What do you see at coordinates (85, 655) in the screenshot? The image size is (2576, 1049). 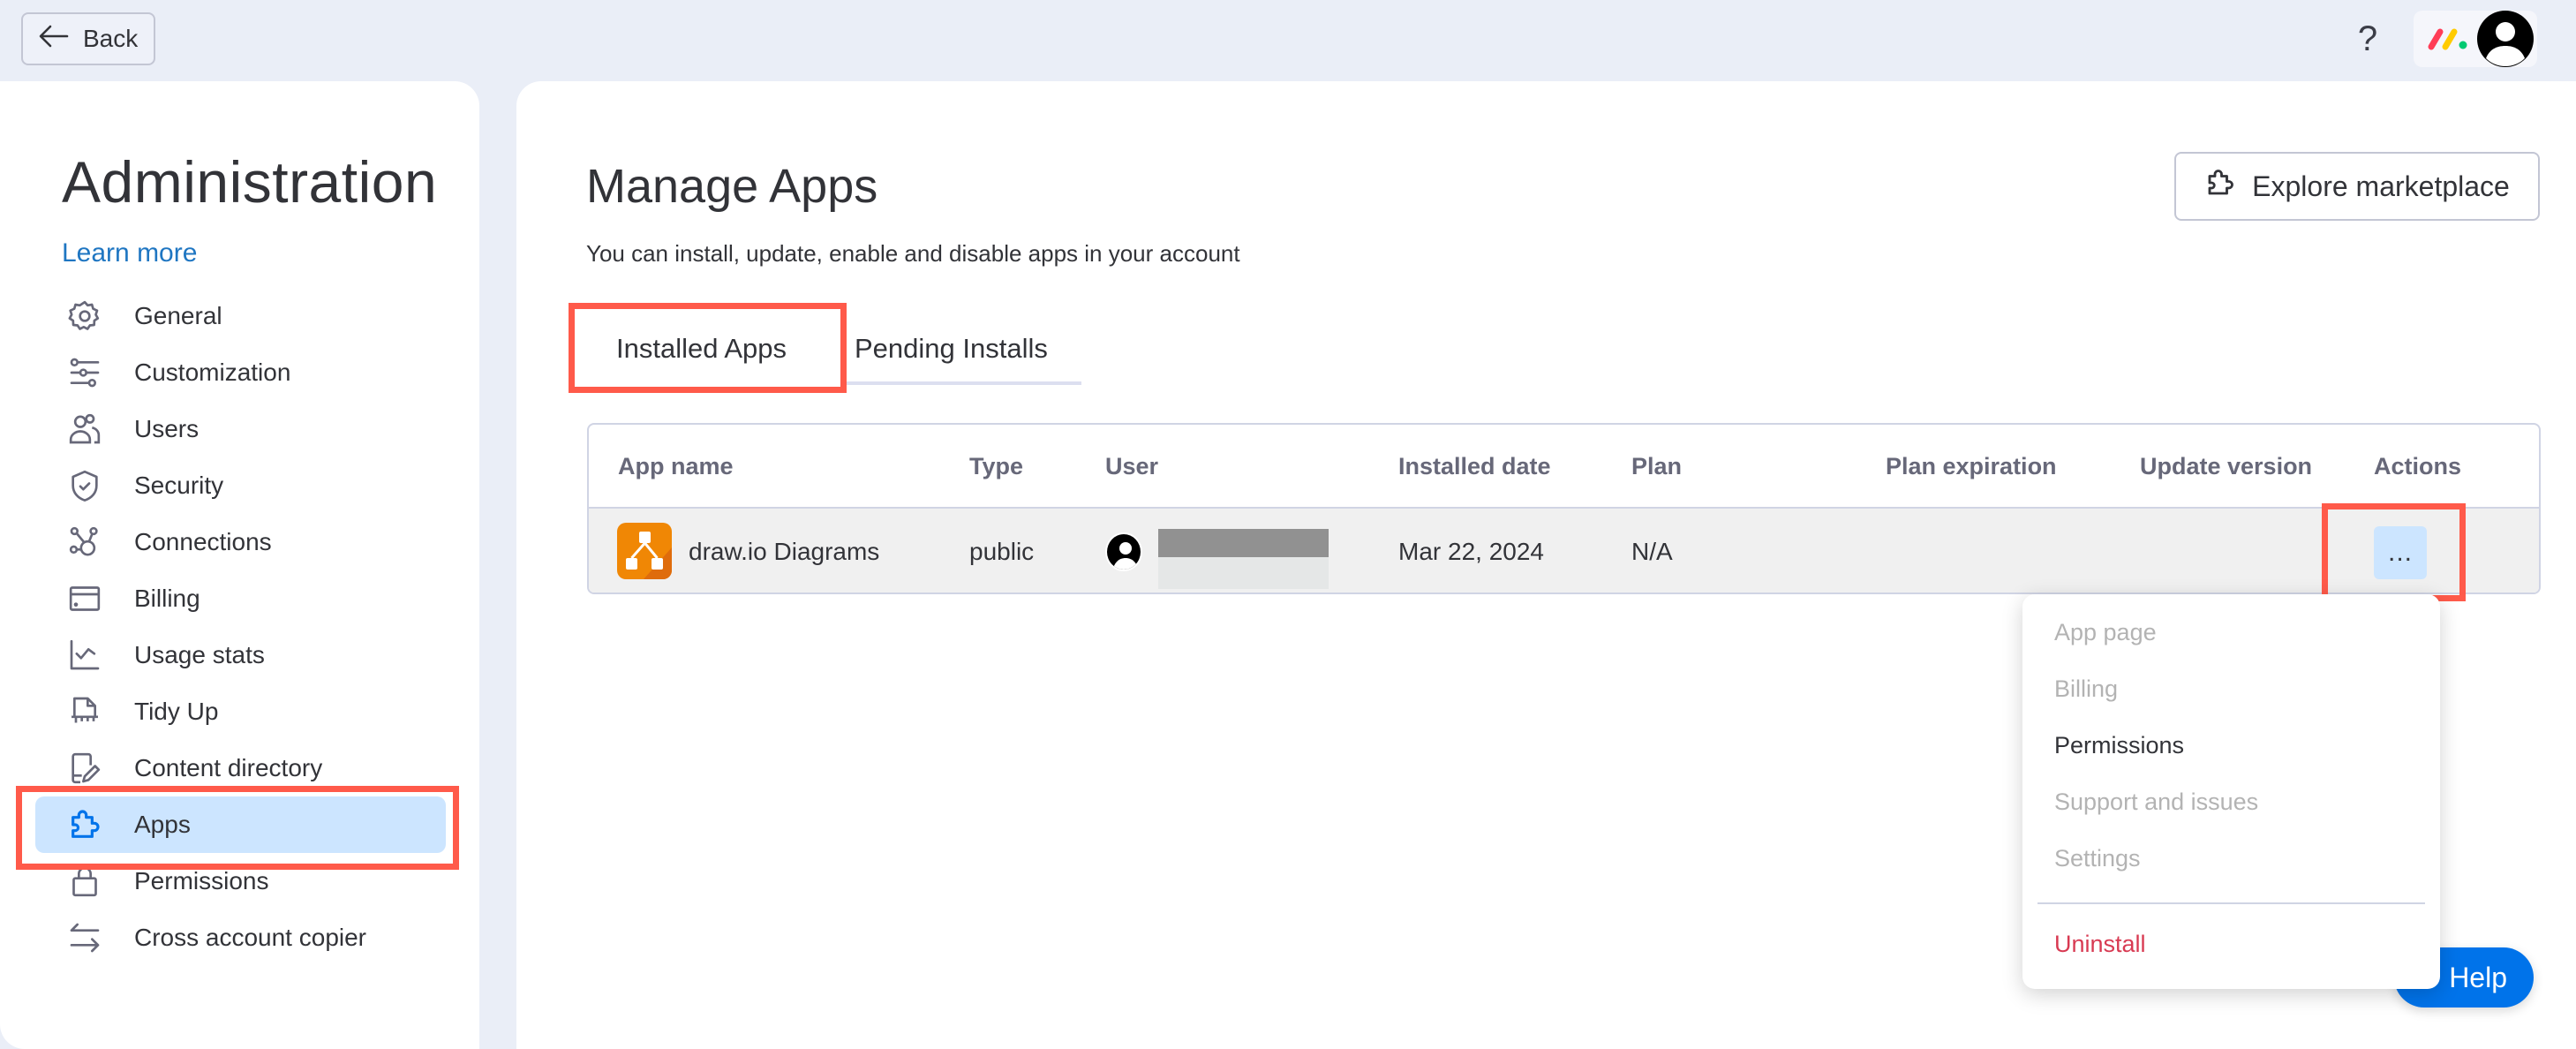 I see `chart-icon` at bounding box center [85, 655].